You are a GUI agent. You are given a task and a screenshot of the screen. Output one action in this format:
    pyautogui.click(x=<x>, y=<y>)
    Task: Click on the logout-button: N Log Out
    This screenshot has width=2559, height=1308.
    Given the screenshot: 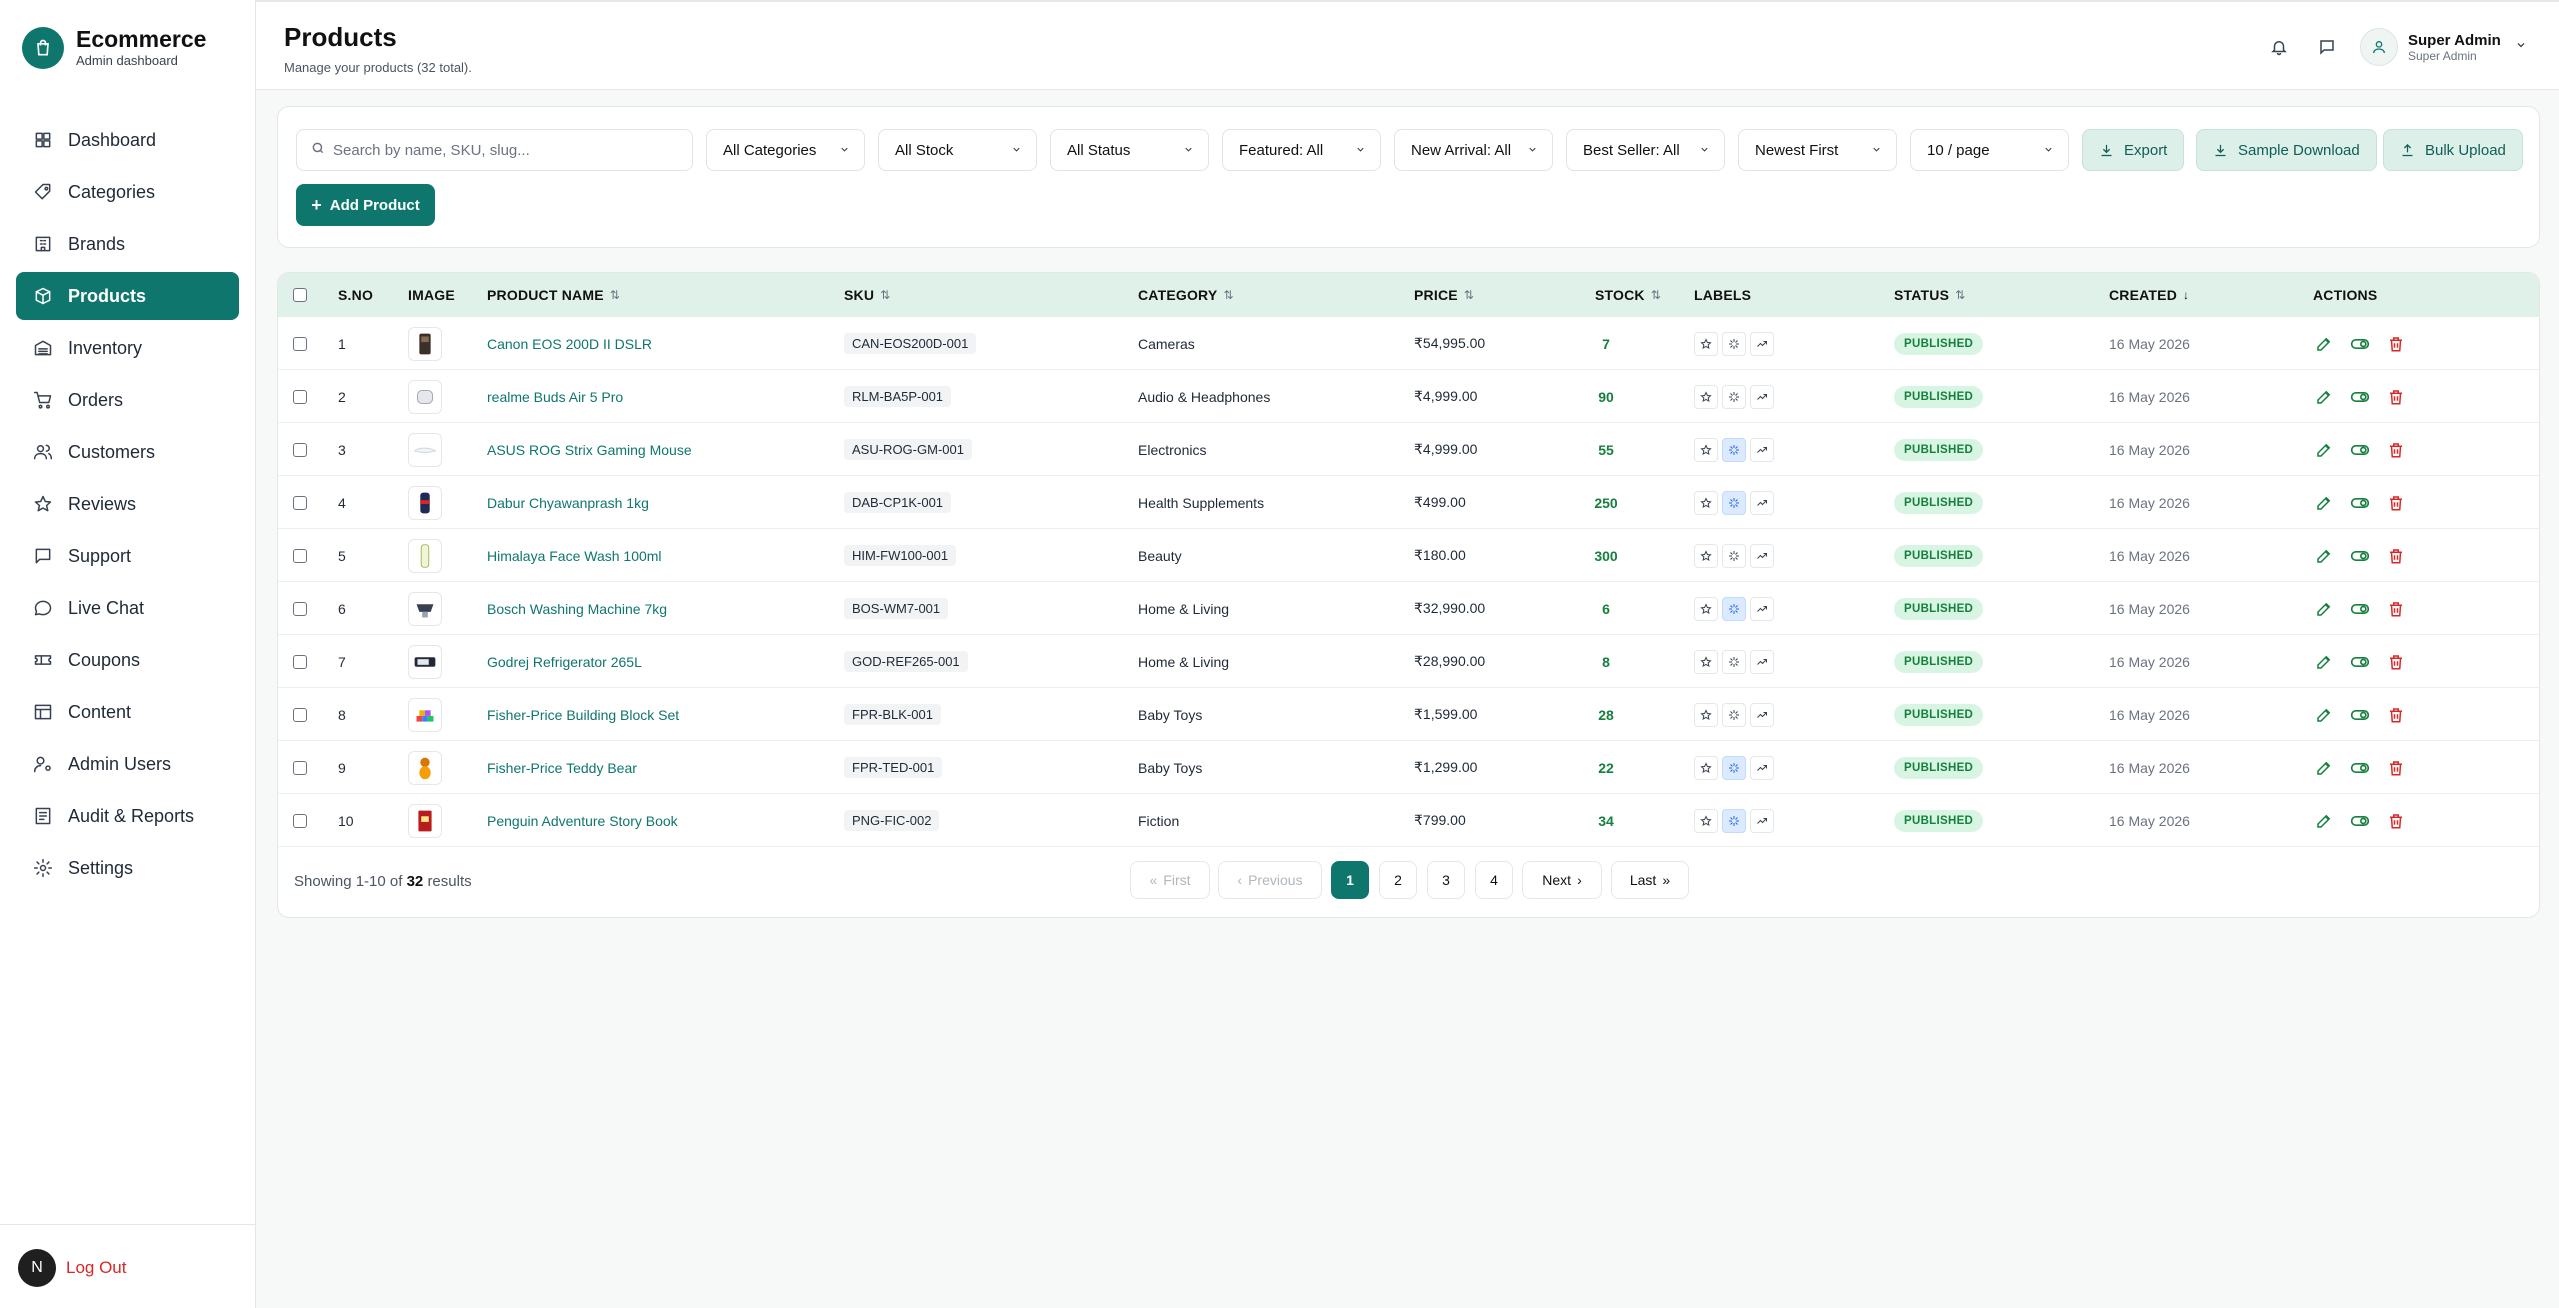 What is the action you would take?
    pyautogui.click(x=72, y=1268)
    